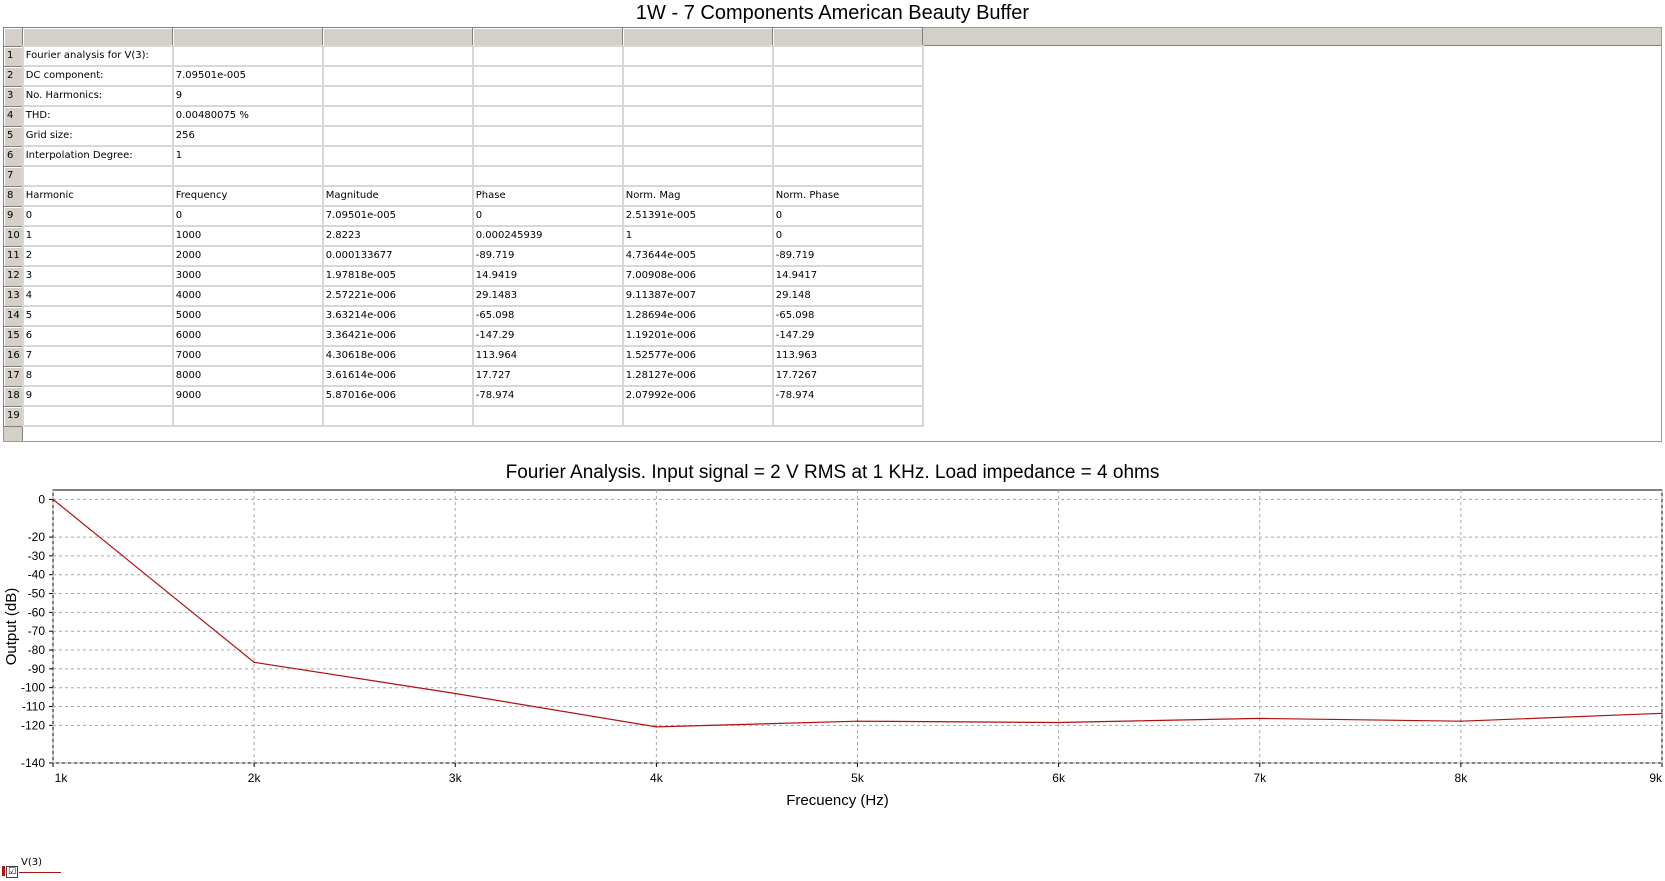 The height and width of the screenshot is (881, 1665). Describe the element at coordinates (247, 336) in the screenshot. I see `table-cell: 6000` at that location.